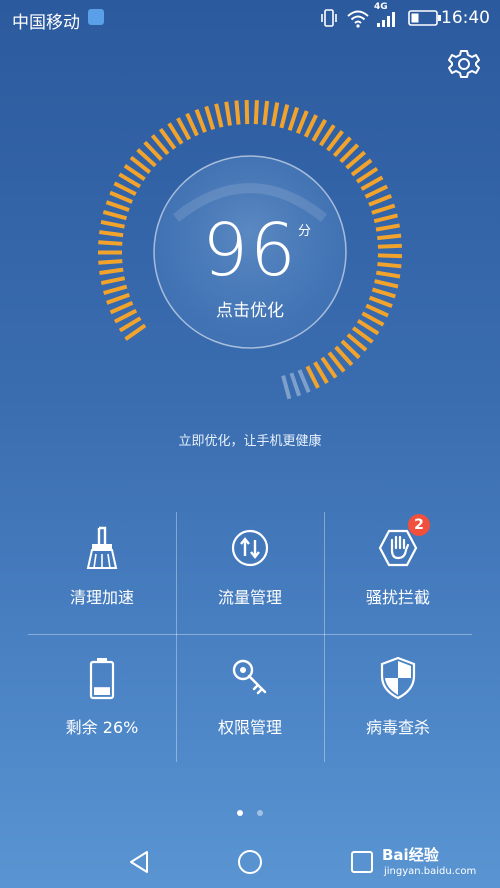 The image size is (500, 888). I want to click on shield-icon, so click(398, 678).